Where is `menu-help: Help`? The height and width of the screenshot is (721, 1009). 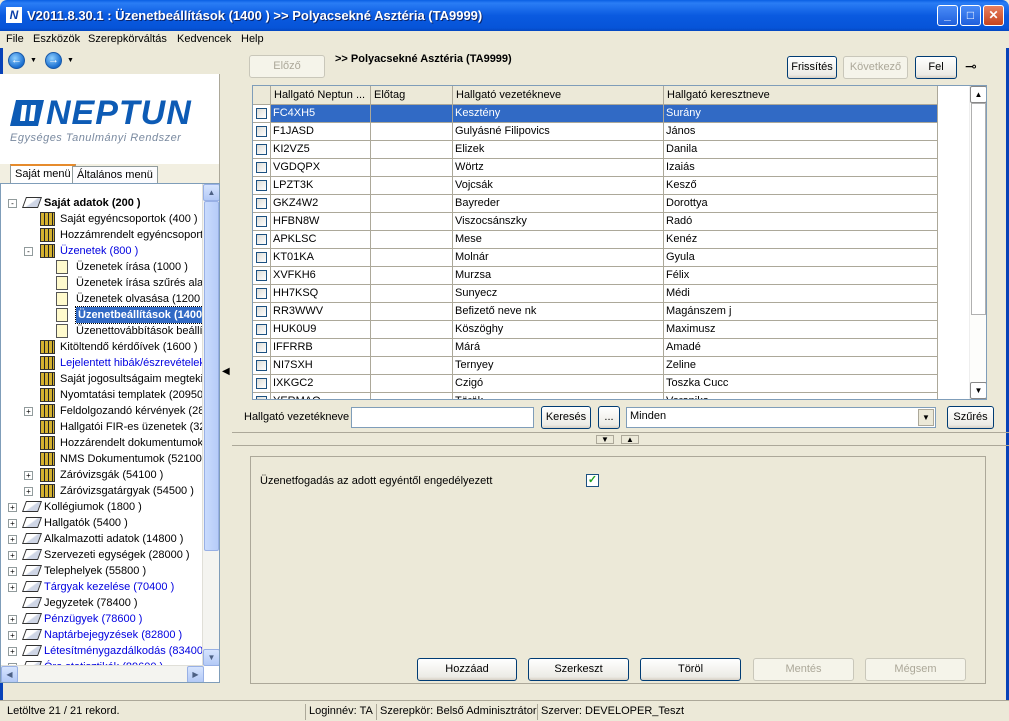
menu-help: Help is located at coordinates (252, 39).